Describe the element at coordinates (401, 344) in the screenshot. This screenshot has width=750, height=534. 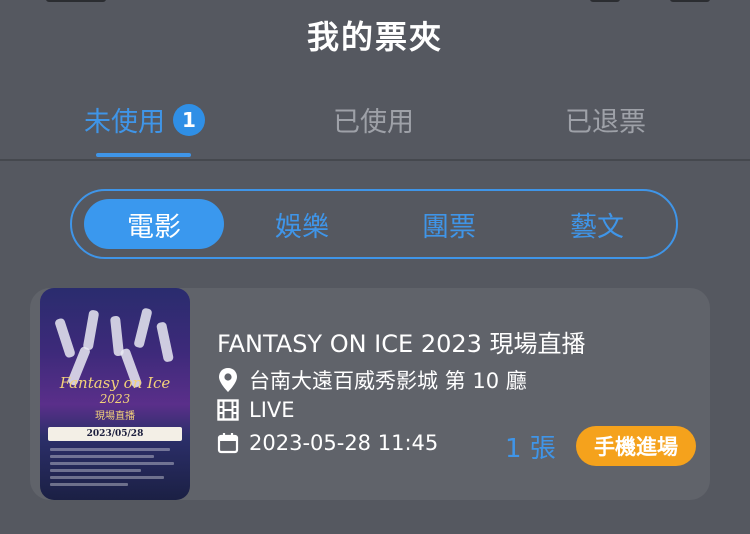
I see `event-title: FANTASY ON ICE 2023 現場直播` at that location.